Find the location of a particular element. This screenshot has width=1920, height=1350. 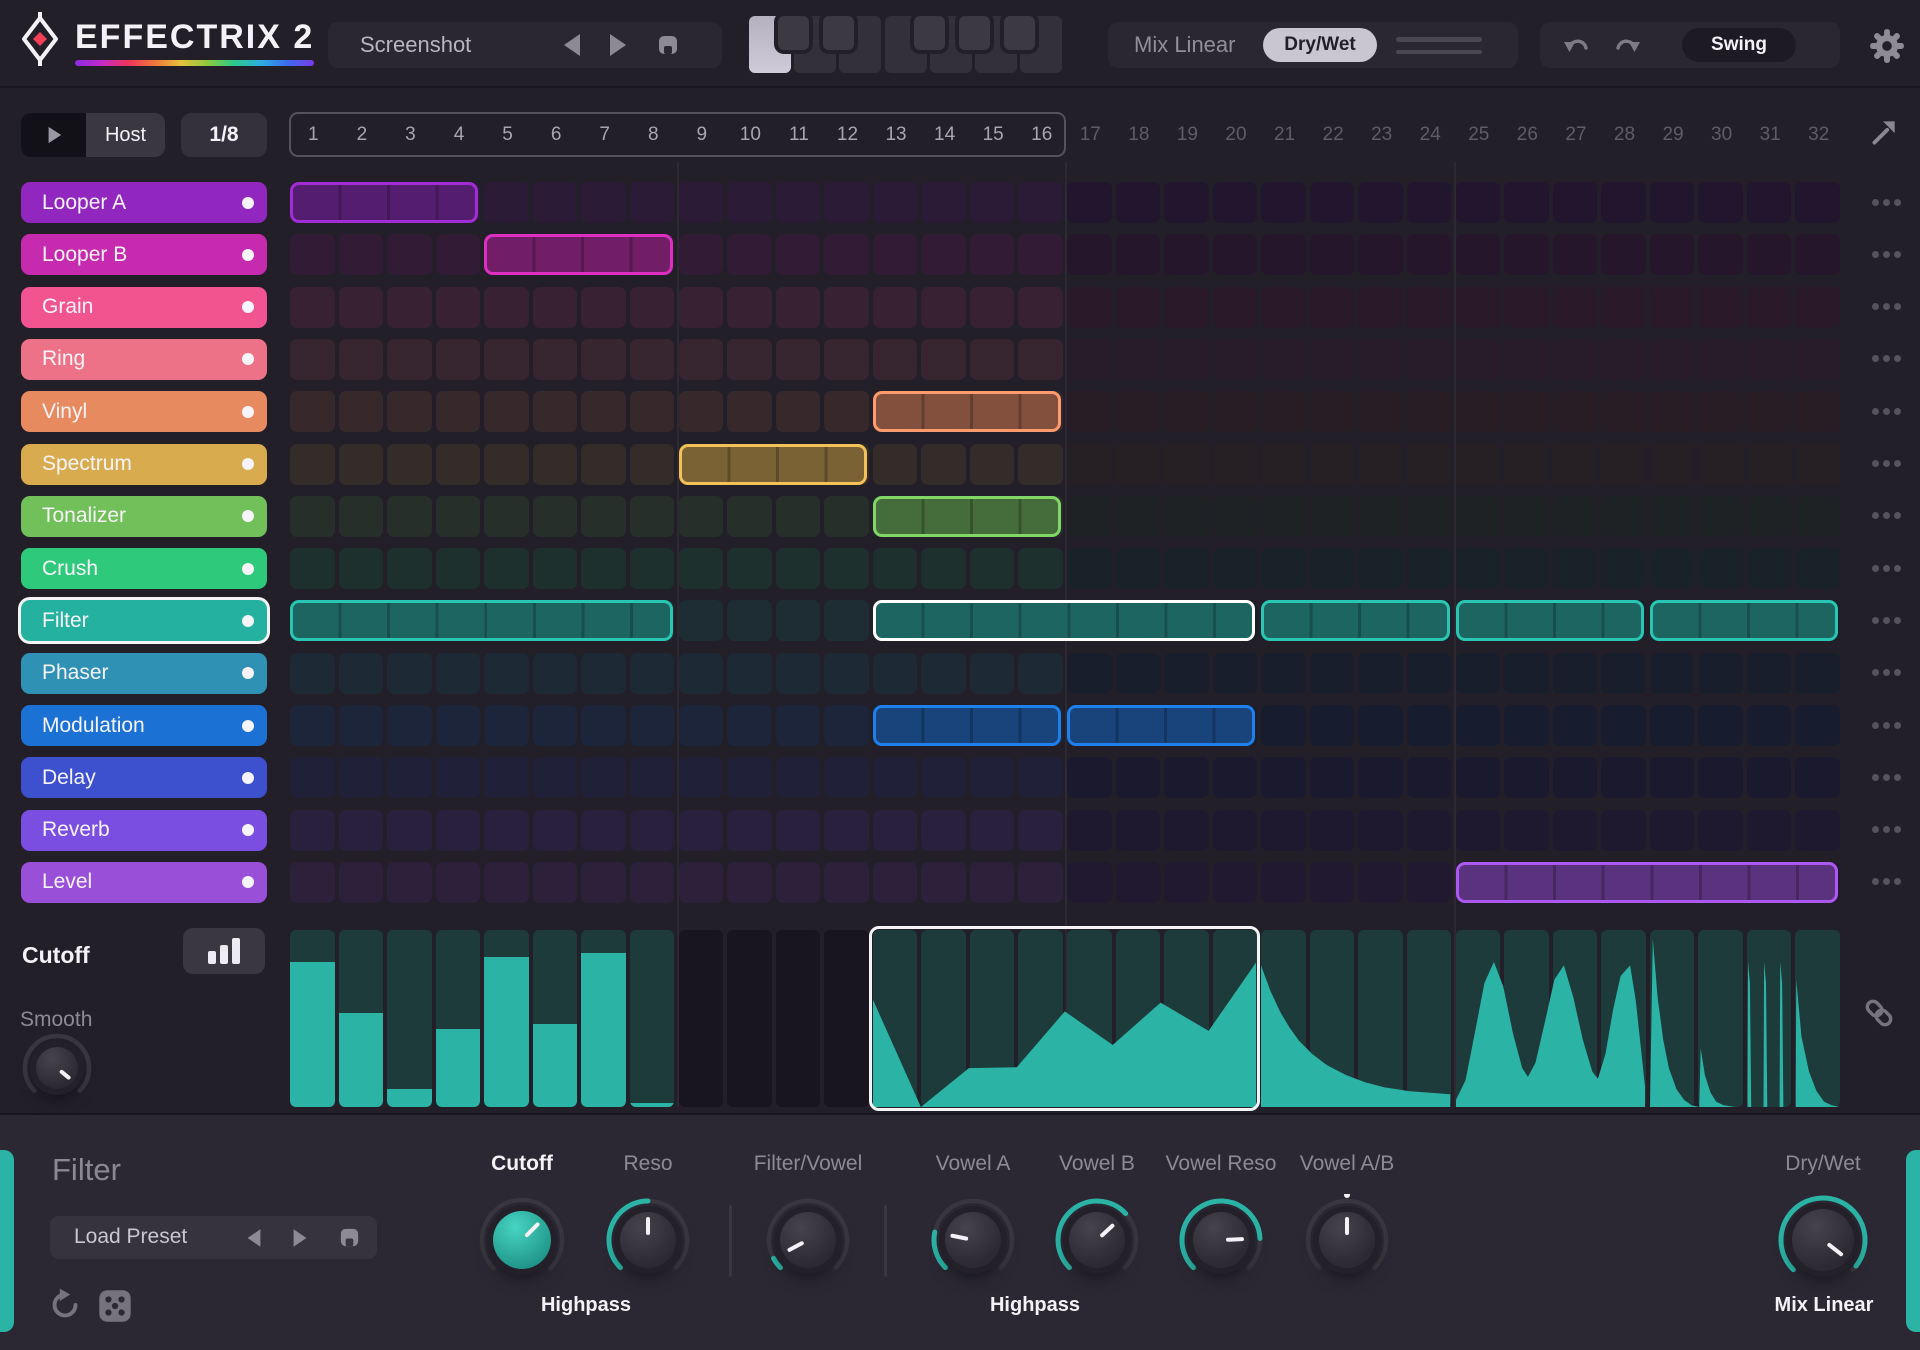

knob-vowel-b is located at coordinates (1097, 1240).